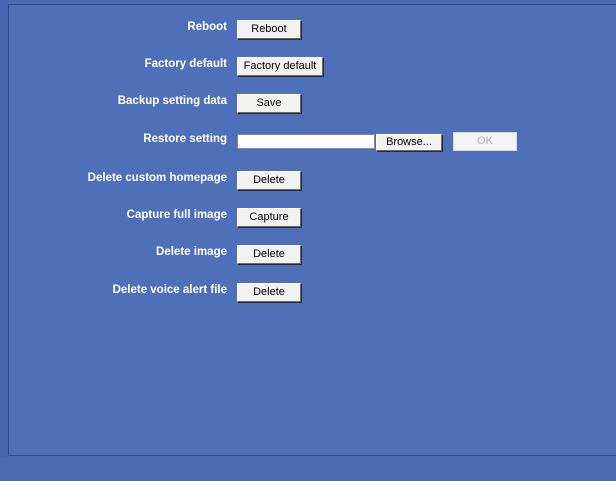 This screenshot has height=481, width=616. I want to click on delete-image-button: Delete, so click(269, 254).